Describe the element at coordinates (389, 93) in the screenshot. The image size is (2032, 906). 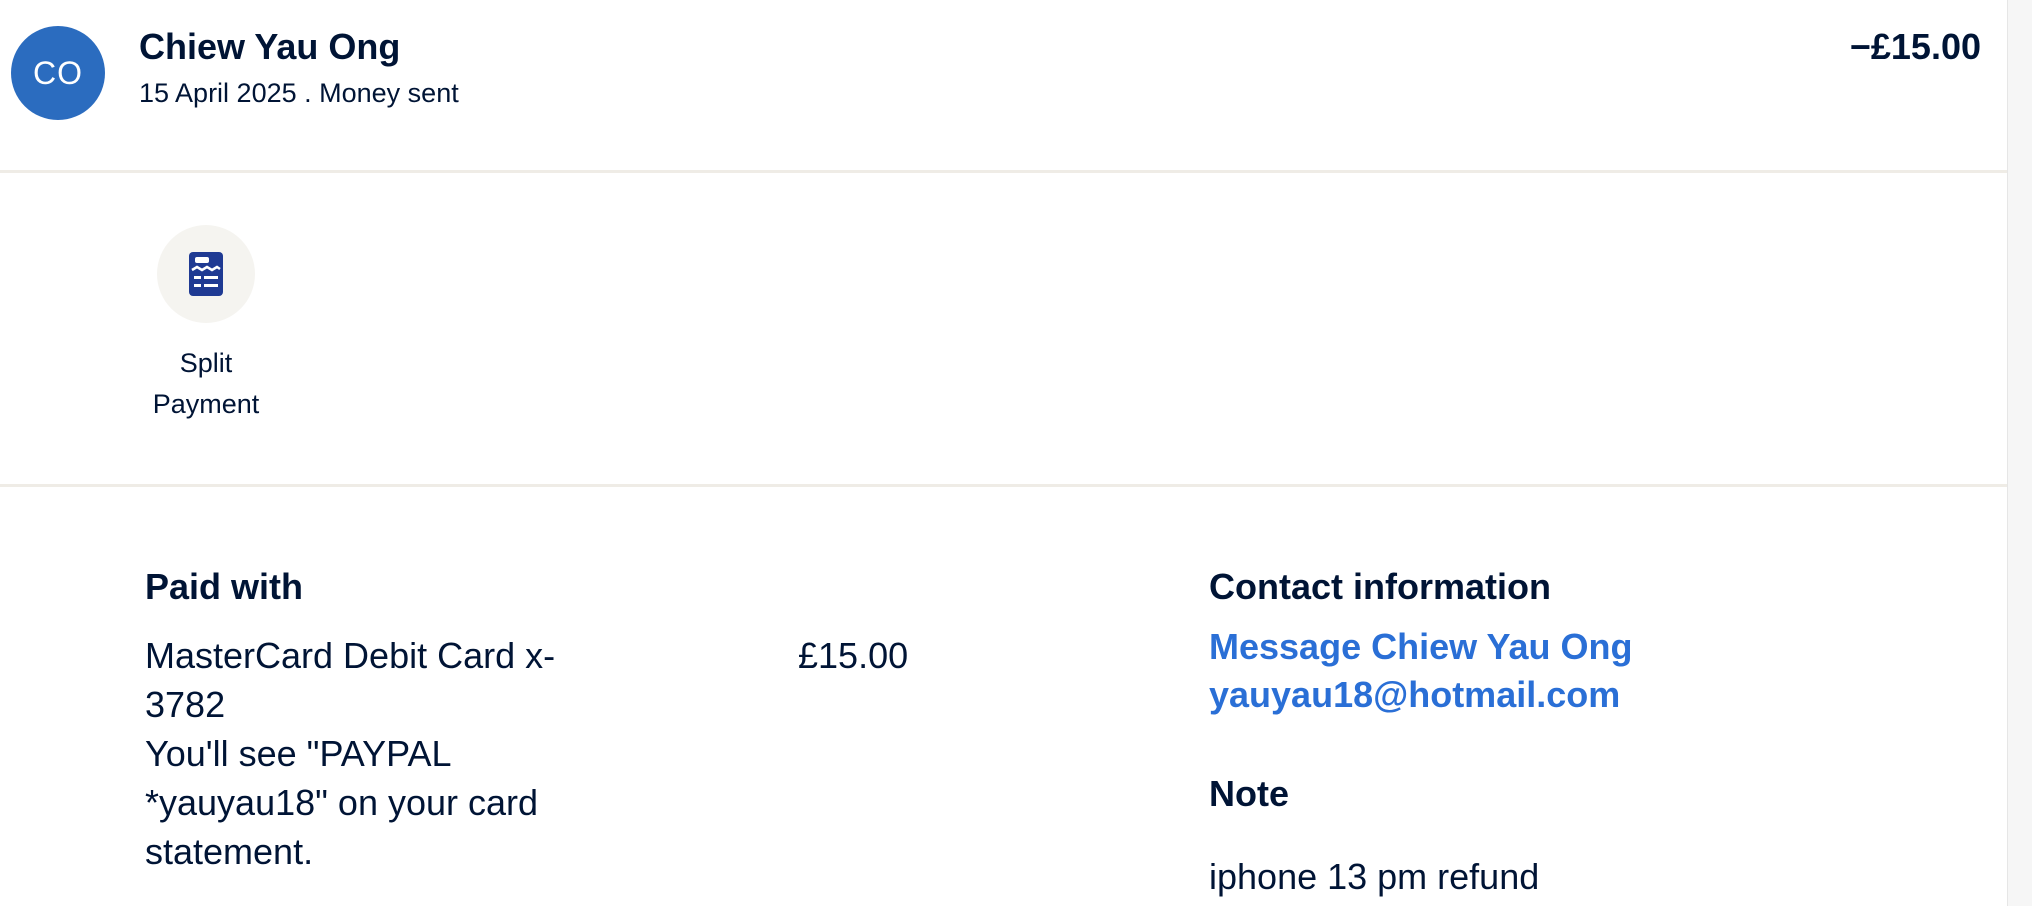
I see `transaction-type: Money sent` at that location.